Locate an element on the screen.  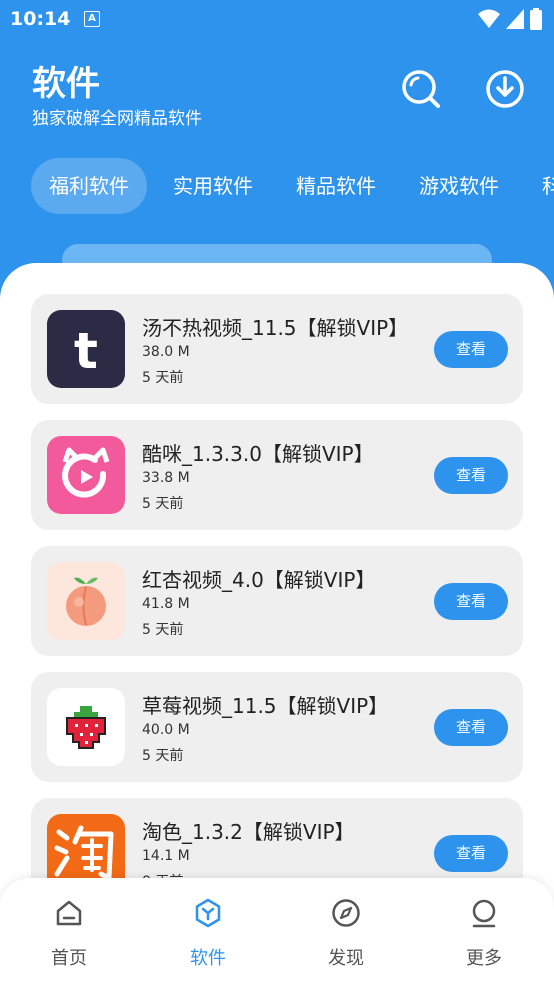
category-tabs: 福利软件 实用软件 精品软件 游戏软件 科 is located at coordinates (277, 186).